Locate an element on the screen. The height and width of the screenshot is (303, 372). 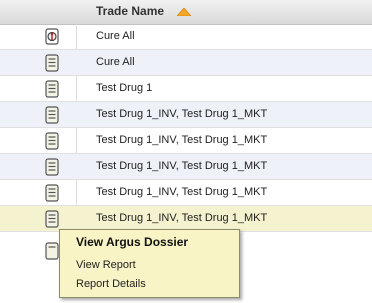
grid-header: Trade Name is located at coordinates (186, 12).